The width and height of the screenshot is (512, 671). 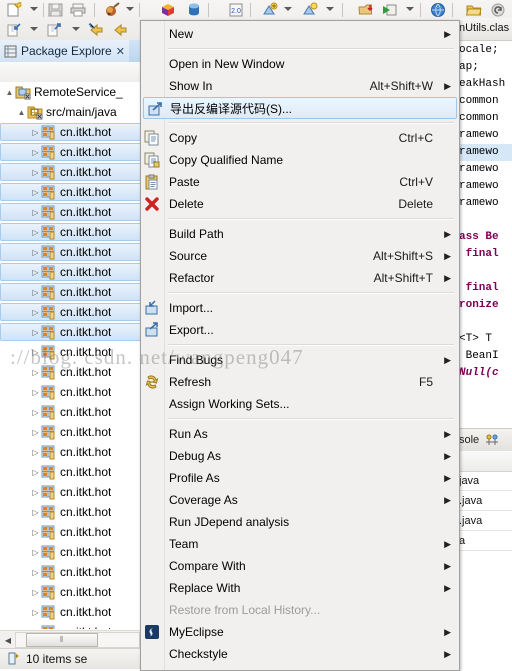 What do you see at coordinates (300, 234) in the screenshot?
I see `menu-item: Build Path ▶` at bounding box center [300, 234].